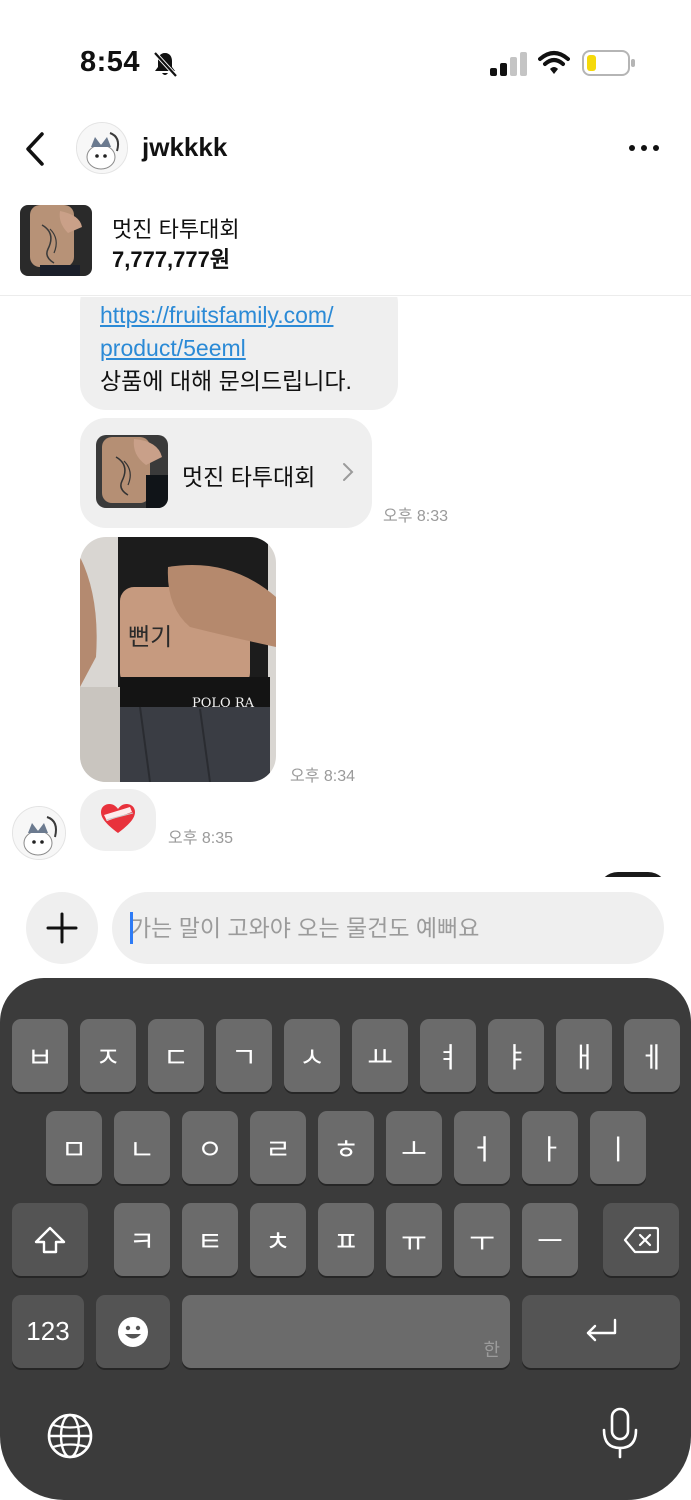 The height and width of the screenshot is (1500, 691). What do you see at coordinates (110, 62) in the screenshot?
I see `clock-time: 8:54` at bounding box center [110, 62].